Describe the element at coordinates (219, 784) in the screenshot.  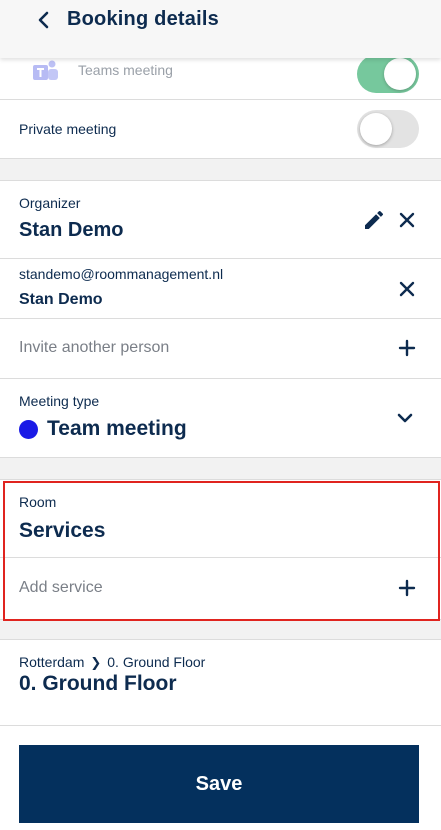
I see `save-button: Save` at that location.